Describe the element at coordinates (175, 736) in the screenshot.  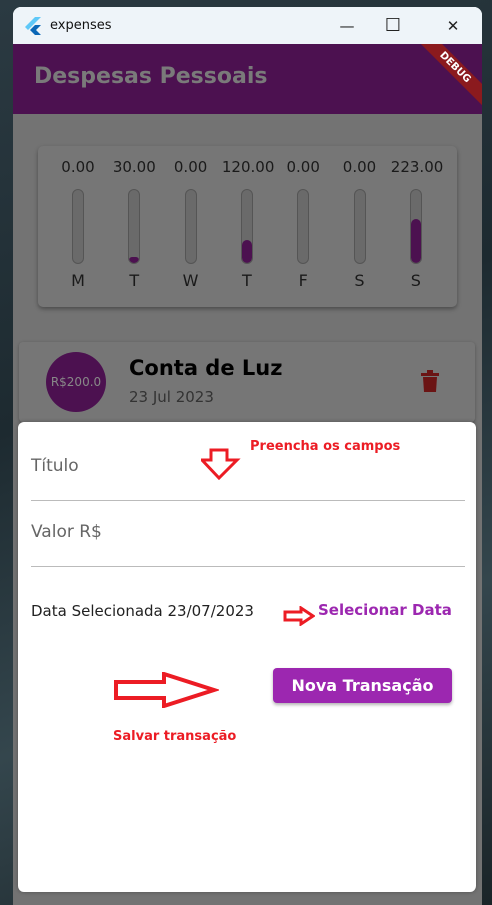
I see `annotation-save: Salvar transação` at that location.